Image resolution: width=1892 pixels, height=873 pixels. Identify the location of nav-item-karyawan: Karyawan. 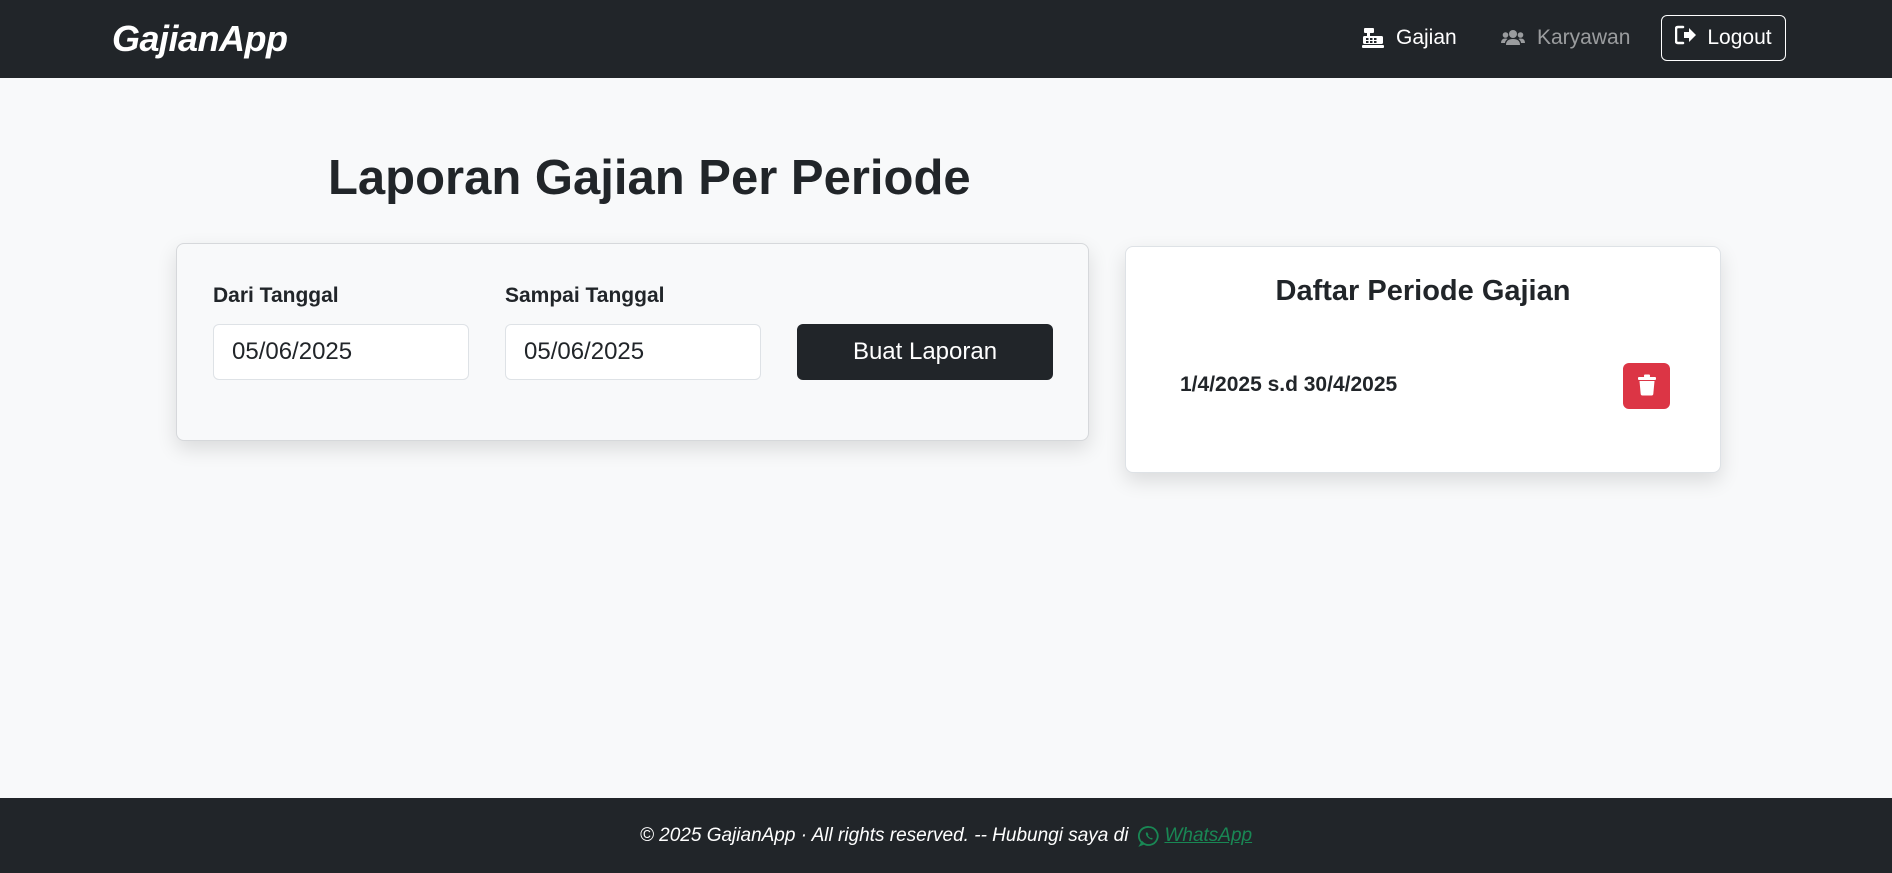
(1565, 38).